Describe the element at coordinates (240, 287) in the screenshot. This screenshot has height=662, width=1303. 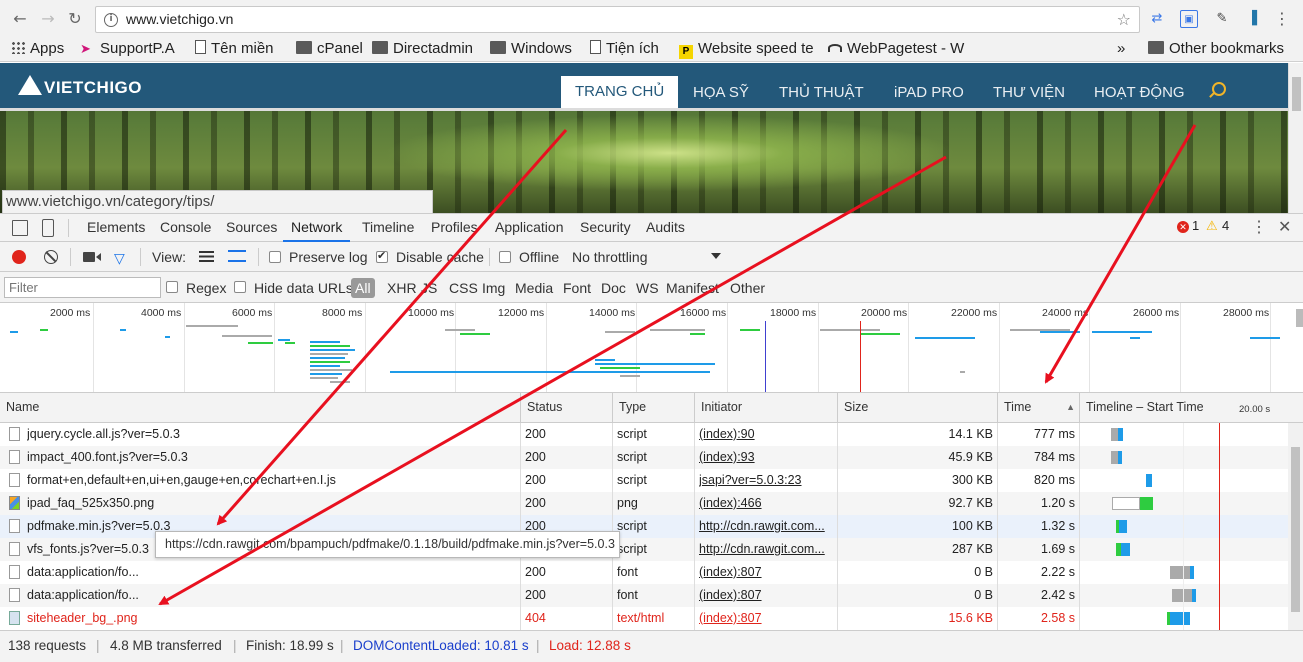
I see `hide-data-urls-checkbox` at that location.